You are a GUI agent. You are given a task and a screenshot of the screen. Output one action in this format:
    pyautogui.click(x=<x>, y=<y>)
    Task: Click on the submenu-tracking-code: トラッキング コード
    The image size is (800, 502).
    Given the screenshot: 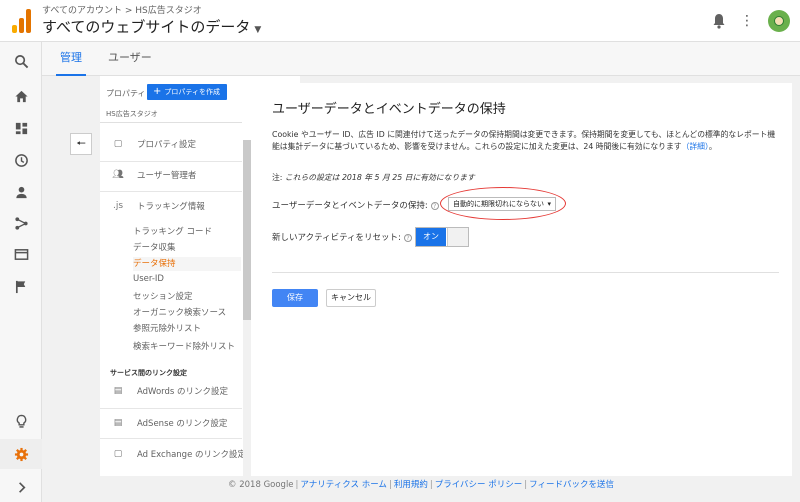 What is the action you would take?
    pyautogui.click(x=172, y=232)
    